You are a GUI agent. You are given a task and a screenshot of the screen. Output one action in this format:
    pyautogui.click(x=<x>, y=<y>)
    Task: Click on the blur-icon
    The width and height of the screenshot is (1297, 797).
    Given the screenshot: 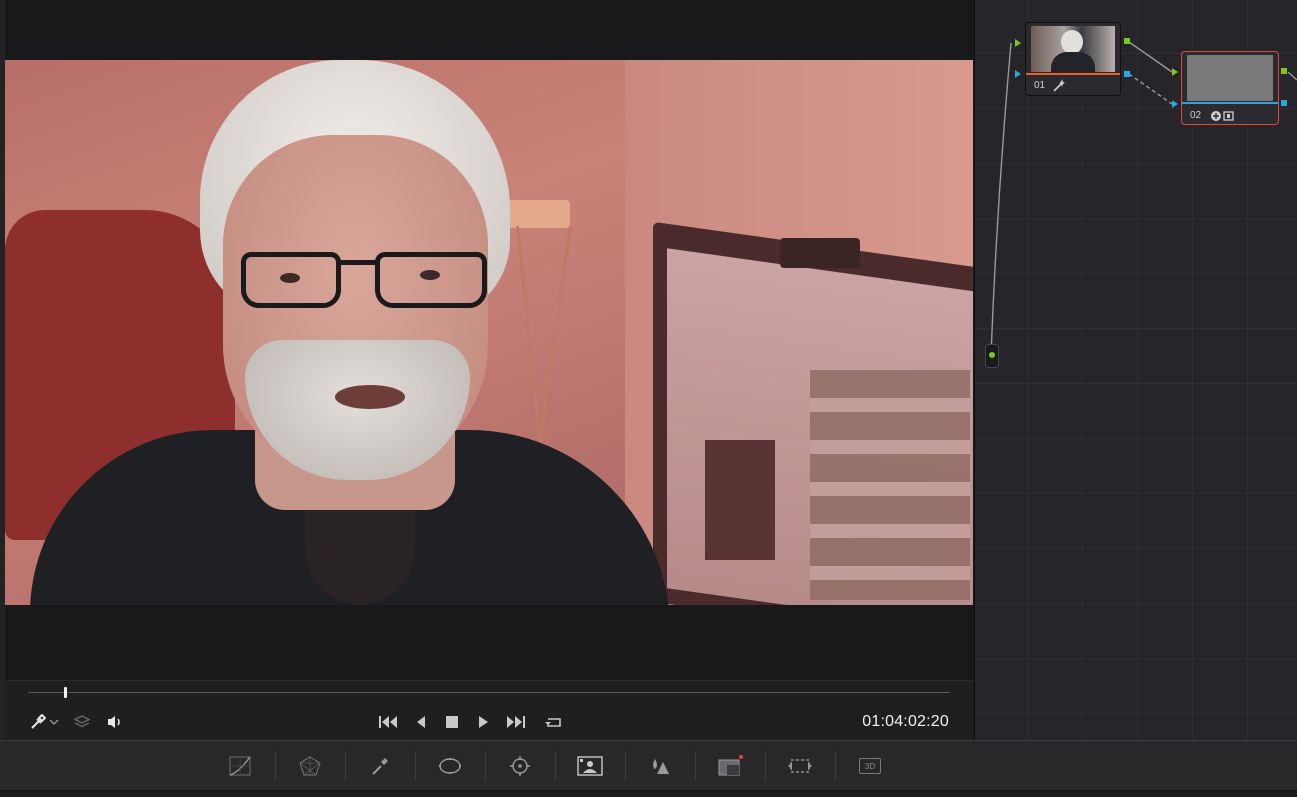 What is the action you would take?
    pyautogui.click(x=660, y=766)
    